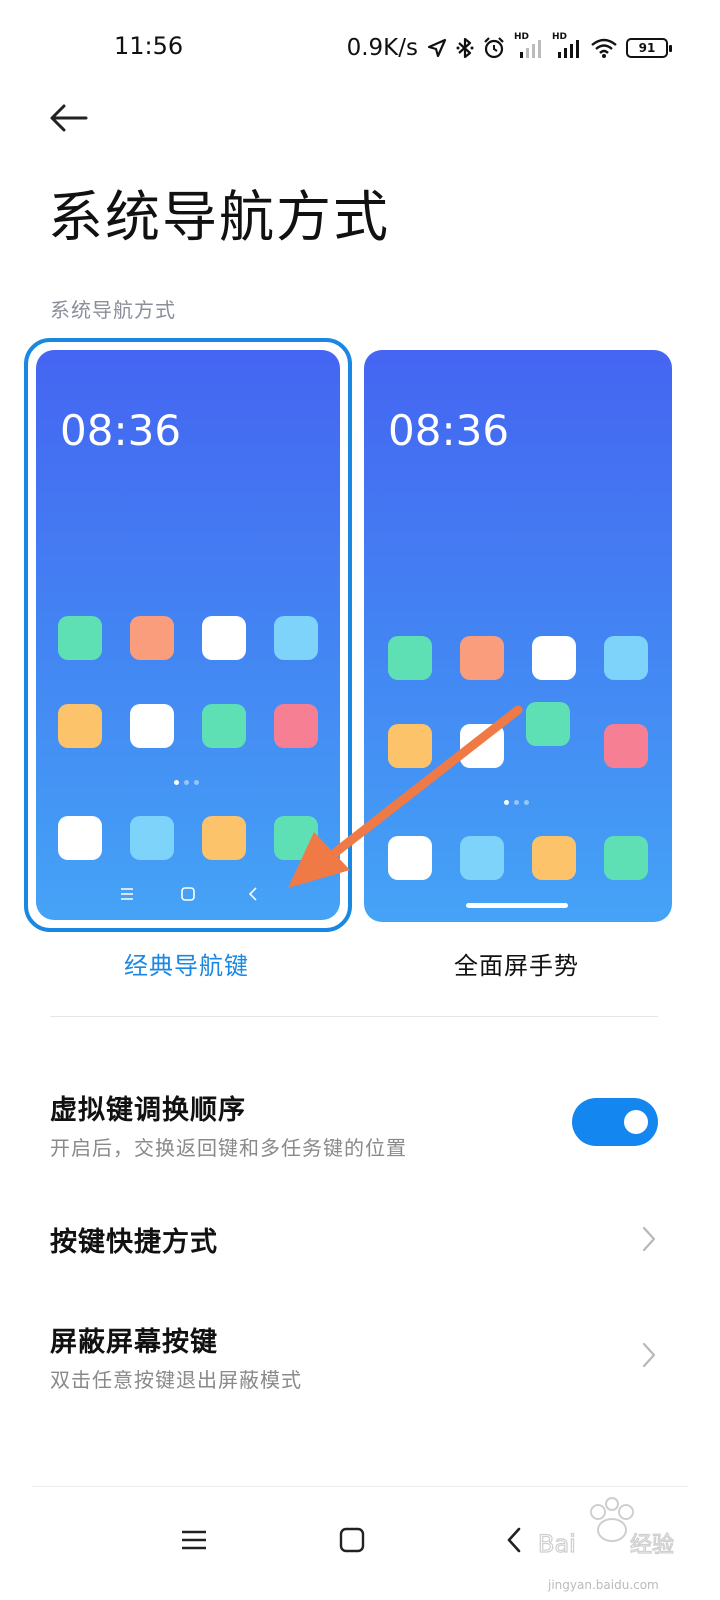  What do you see at coordinates (604, 48) in the screenshot?
I see `wifi-icon` at bounding box center [604, 48].